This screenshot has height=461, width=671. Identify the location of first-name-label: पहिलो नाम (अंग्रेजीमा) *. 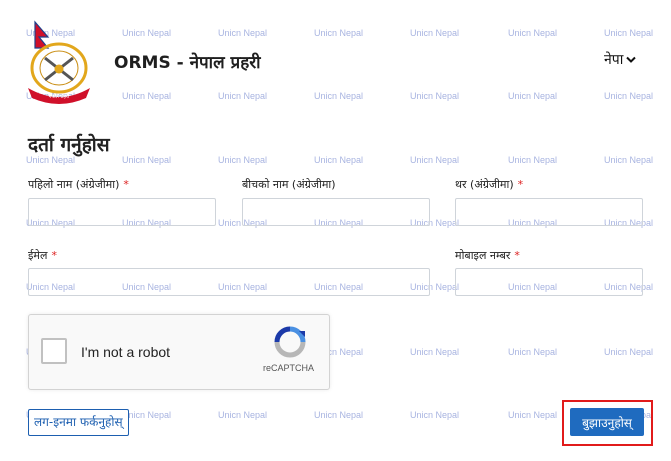
(78, 184).